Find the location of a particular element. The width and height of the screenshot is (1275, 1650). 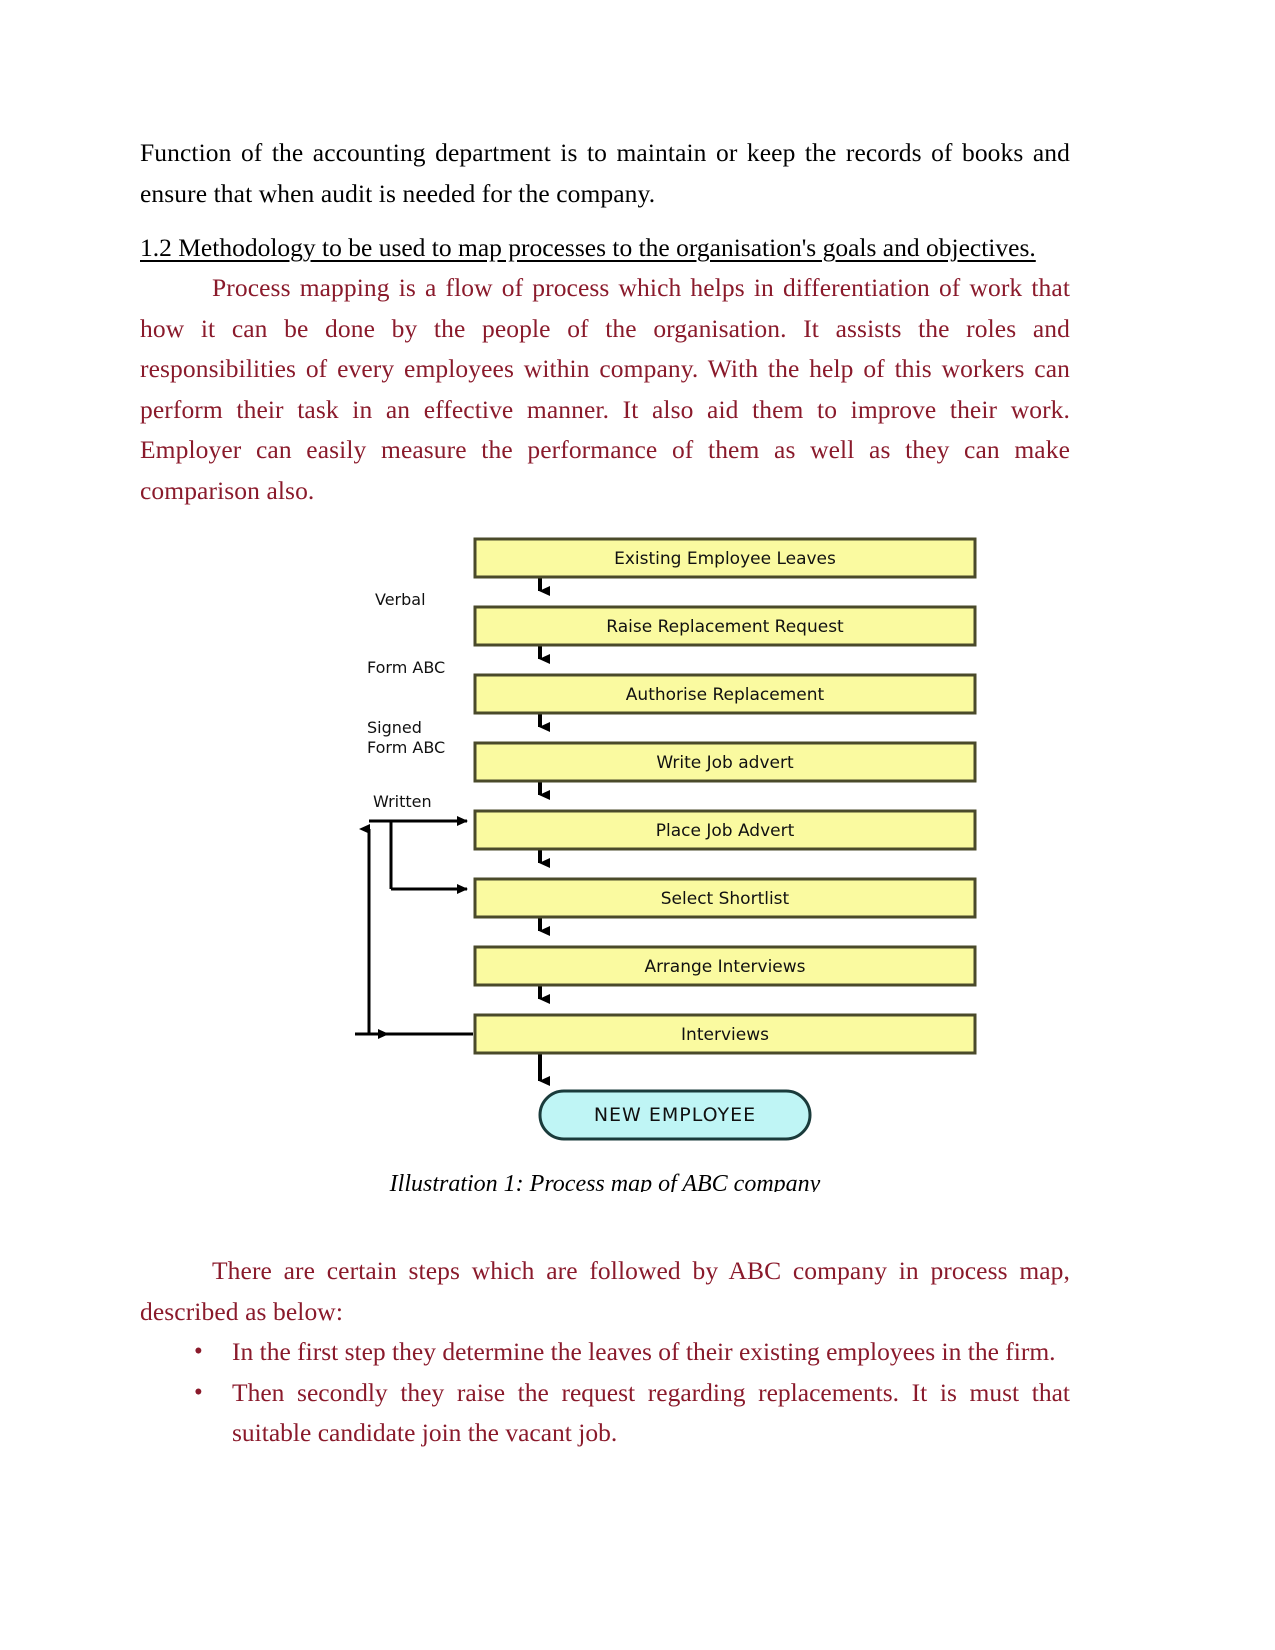

process-label: Write Job advert is located at coordinates (725, 763).